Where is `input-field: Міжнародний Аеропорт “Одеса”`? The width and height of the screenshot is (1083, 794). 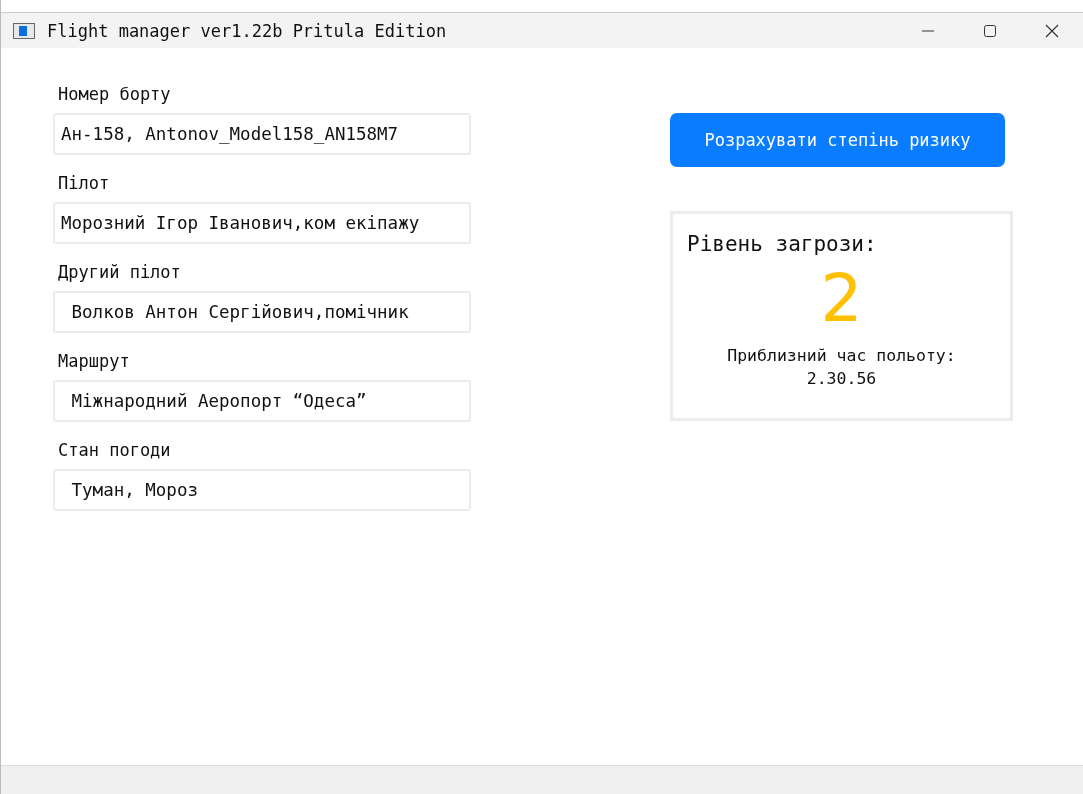 input-field: Міжнародний Аеропорт “Одеса” is located at coordinates (262, 401).